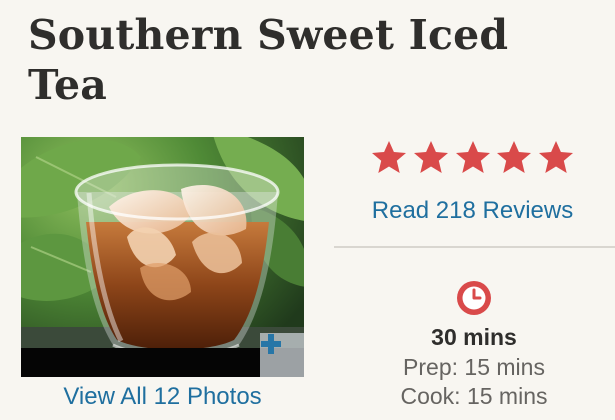 This screenshot has height=420, width=615. What do you see at coordinates (474, 337) in the screenshot?
I see `total-time: 30 mins` at bounding box center [474, 337].